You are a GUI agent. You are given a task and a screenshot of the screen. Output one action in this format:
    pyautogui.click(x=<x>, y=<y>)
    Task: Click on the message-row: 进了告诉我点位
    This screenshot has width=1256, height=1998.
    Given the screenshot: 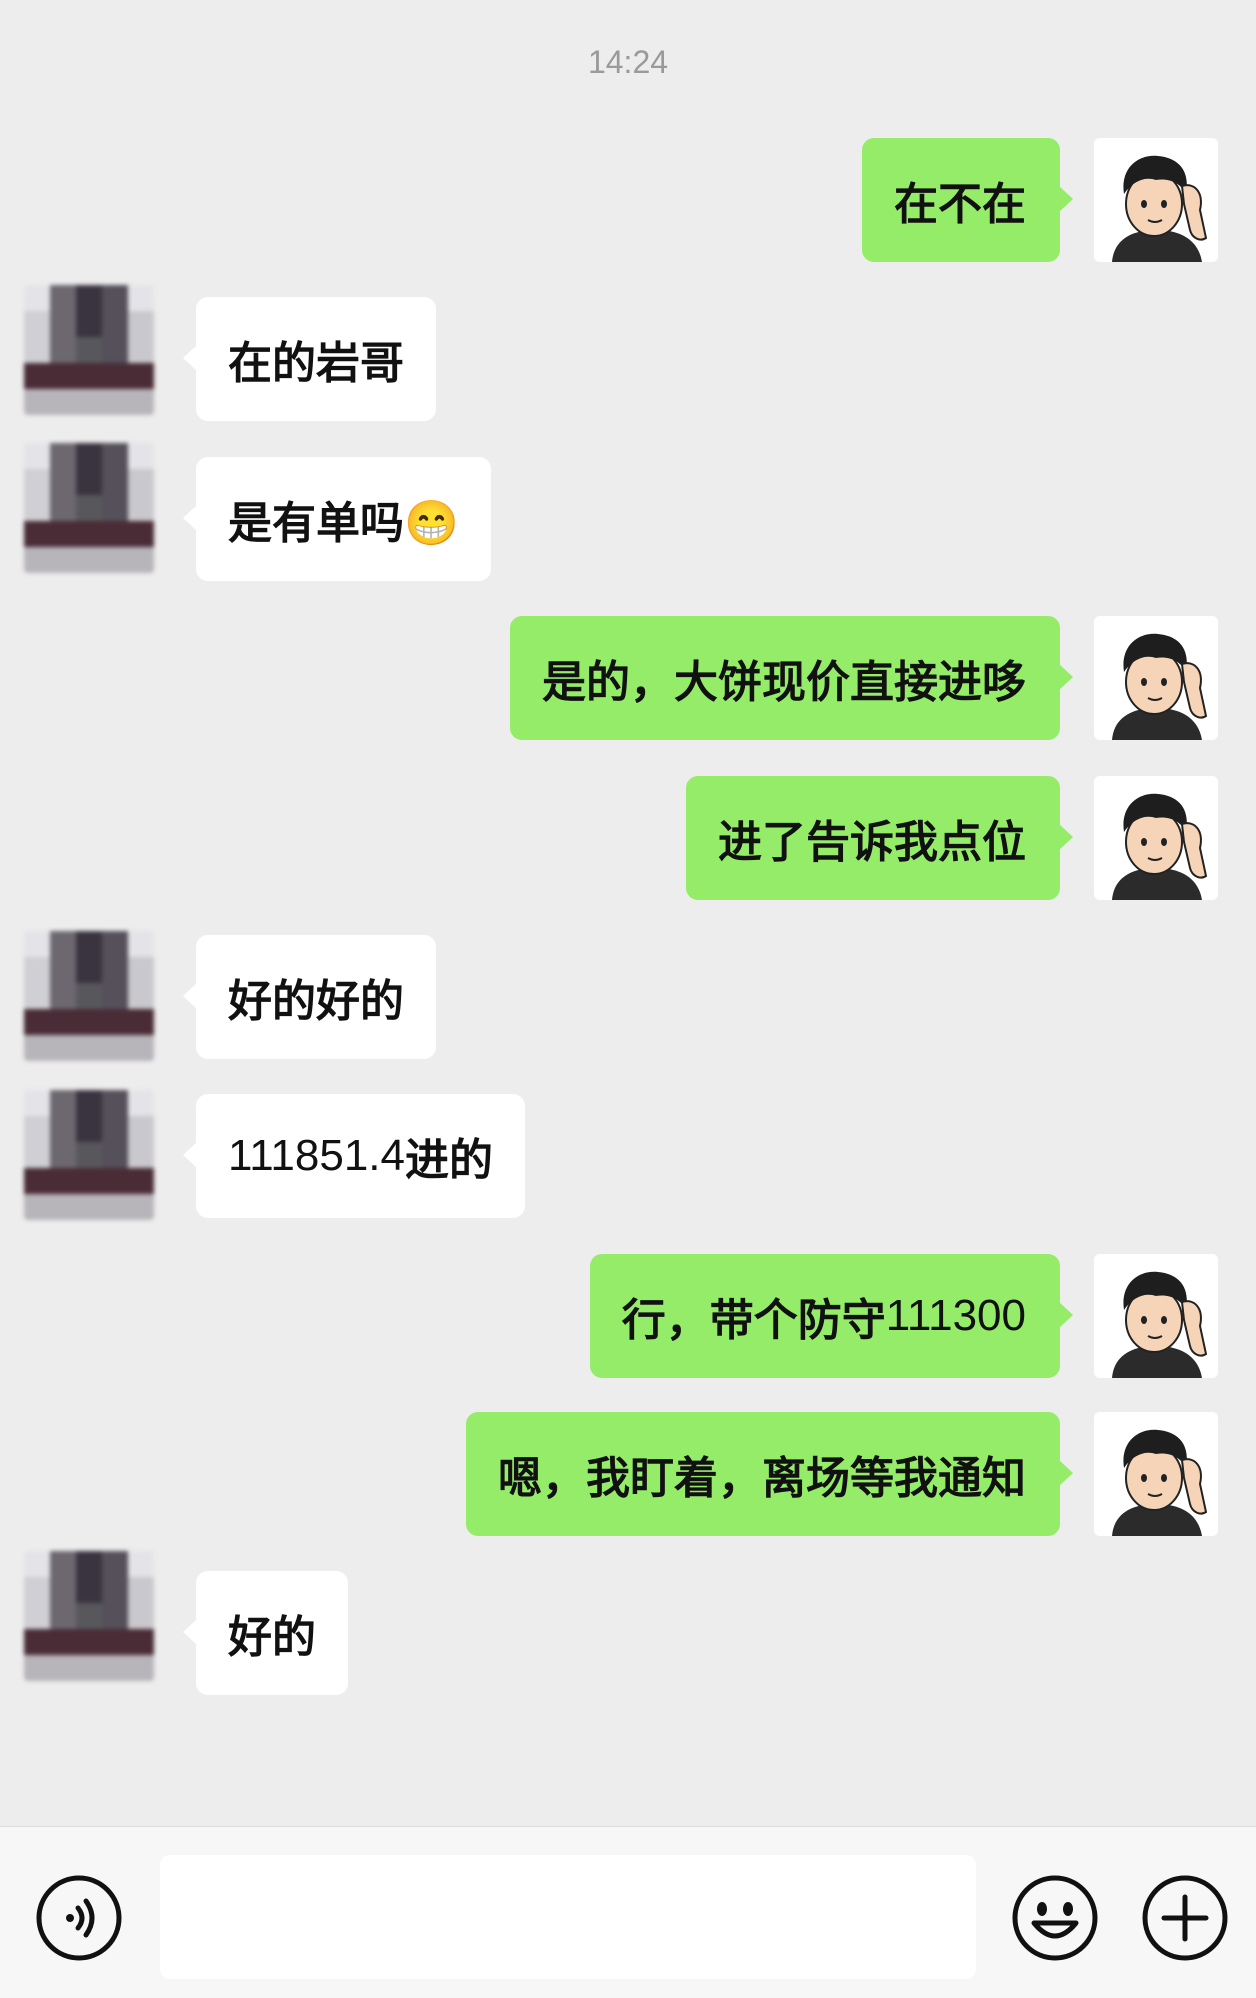 What is the action you would take?
    pyautogui.click(x=628, y=838)
    